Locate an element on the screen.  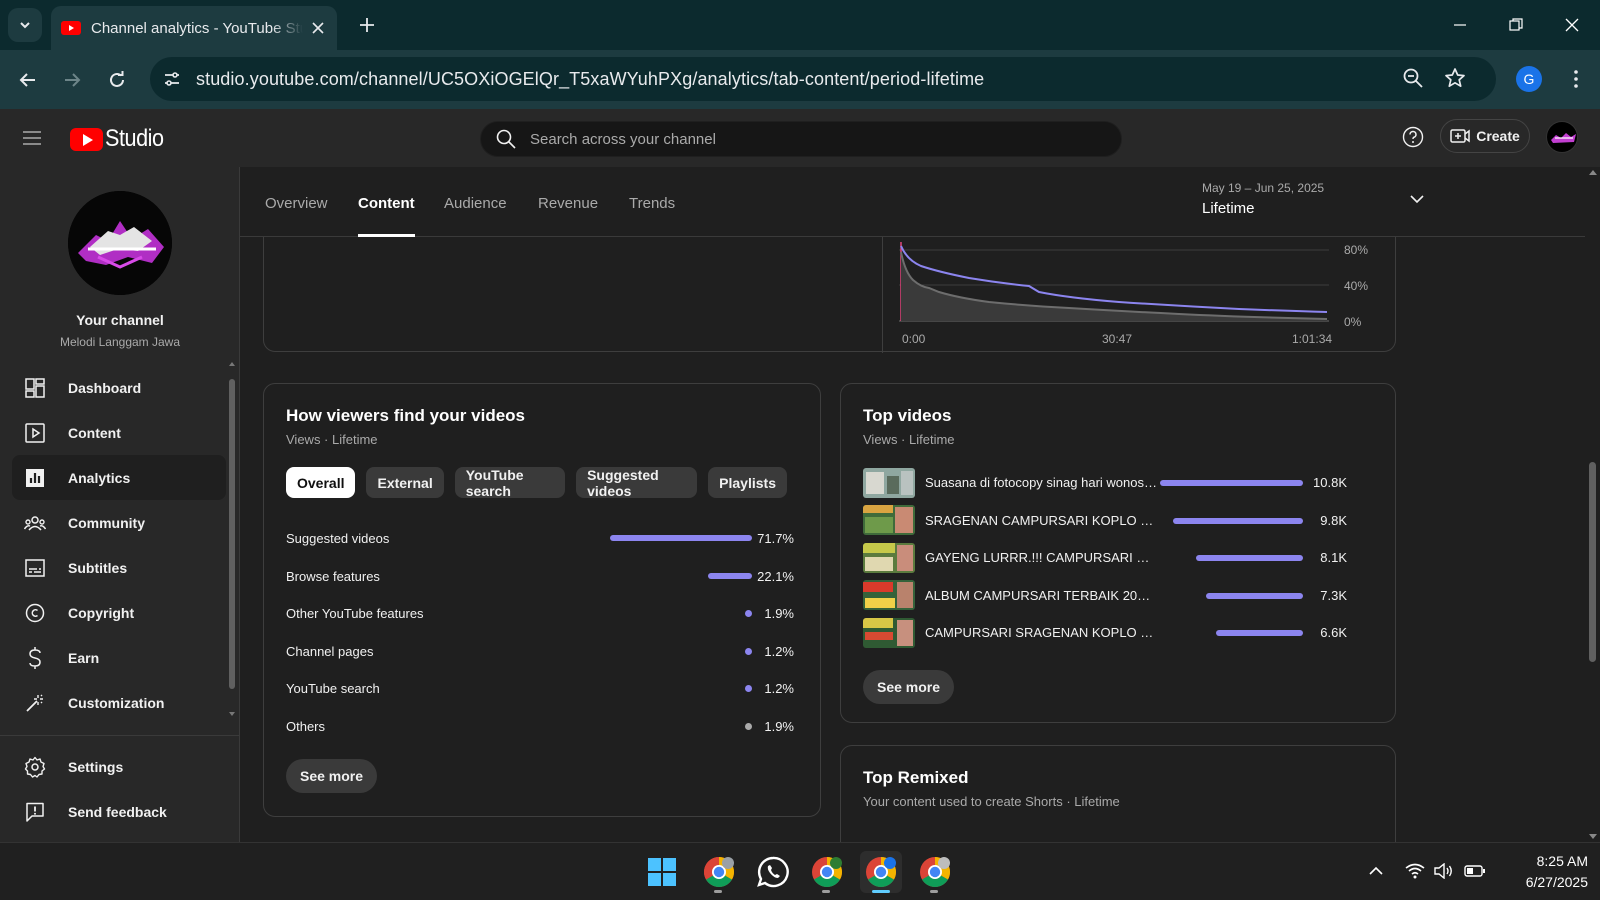
reload-button is located at coordinates (117, 80).